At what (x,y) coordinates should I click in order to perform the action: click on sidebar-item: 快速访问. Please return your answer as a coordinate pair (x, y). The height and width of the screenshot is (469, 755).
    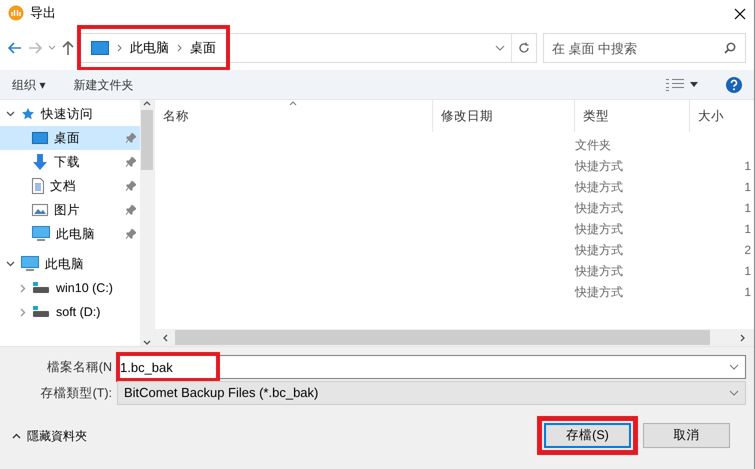
    Looking at the image, I should click on (70, 114).